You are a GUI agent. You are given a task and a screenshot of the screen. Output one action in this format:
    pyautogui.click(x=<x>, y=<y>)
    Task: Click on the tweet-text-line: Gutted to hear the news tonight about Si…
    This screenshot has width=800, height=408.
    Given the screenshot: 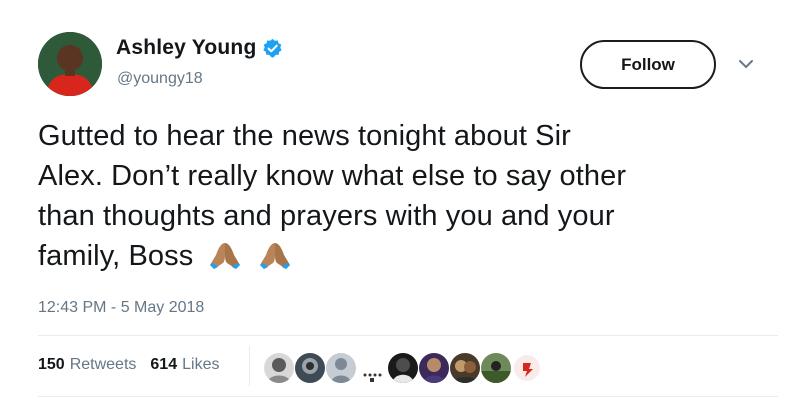 What is the action you would take?
    pyautogui.click(x=304, y=136)
    